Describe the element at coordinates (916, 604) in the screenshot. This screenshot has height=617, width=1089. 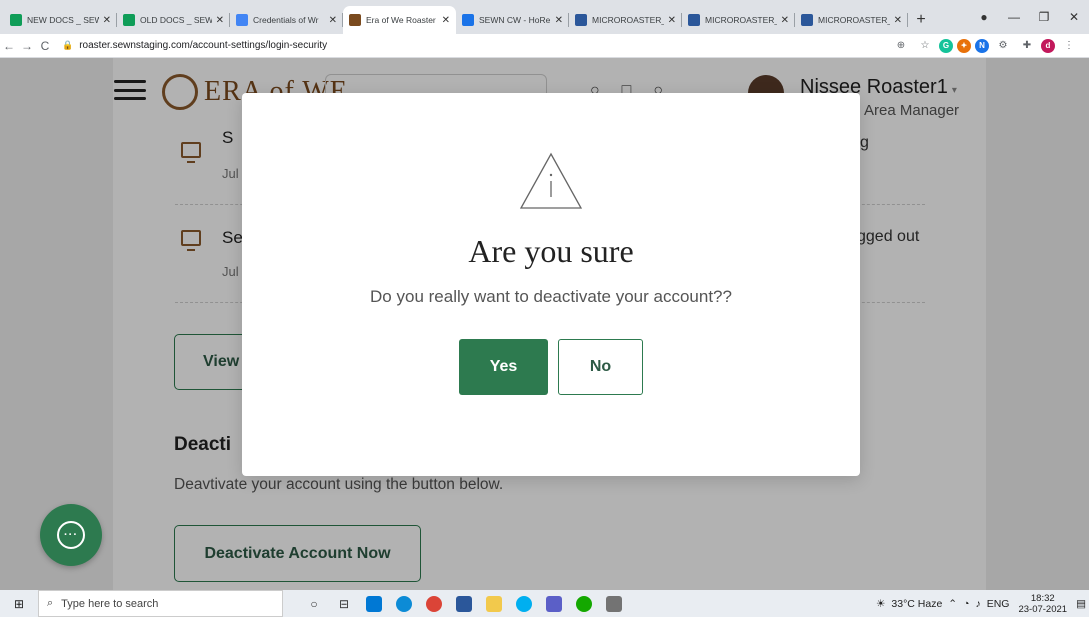
I see `weather-text: 33°C Haze` at that location.